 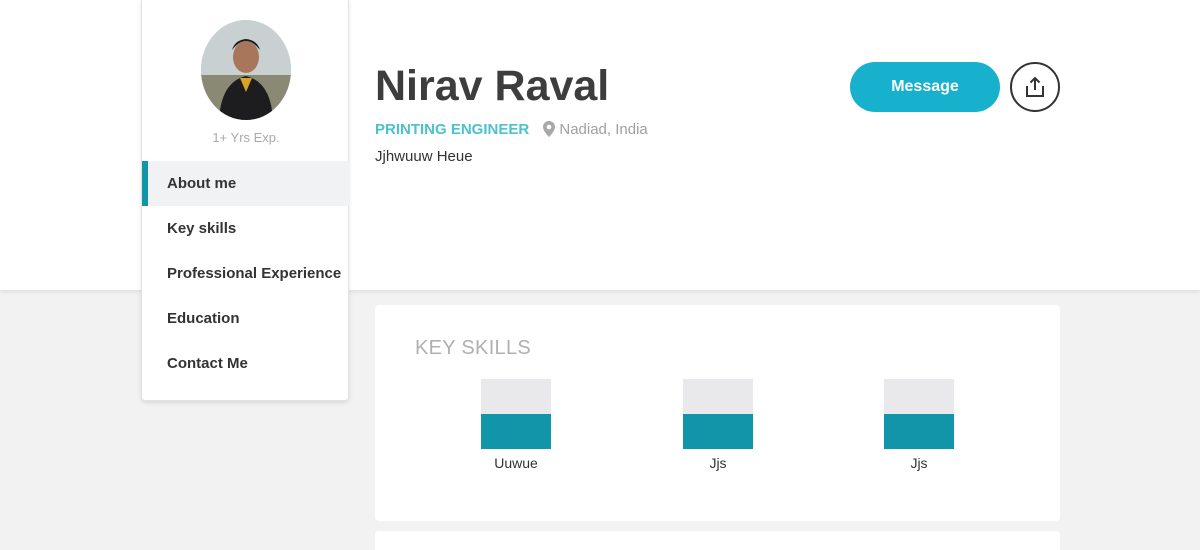 What do you see at coordinates (246, 228) in the screenshot?
I see `sidebar-item-key-skills: Key skills` at bounding box center [246, 228].